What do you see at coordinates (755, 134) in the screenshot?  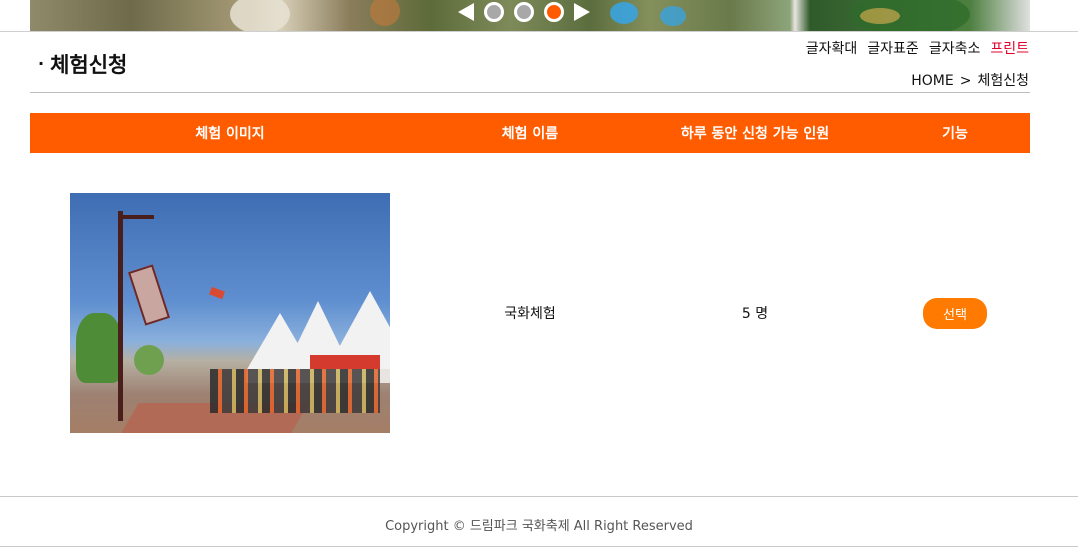 I see `column-header-capacity: 하루 동안 신청 가능 인원` at bounding box center [755, 134].